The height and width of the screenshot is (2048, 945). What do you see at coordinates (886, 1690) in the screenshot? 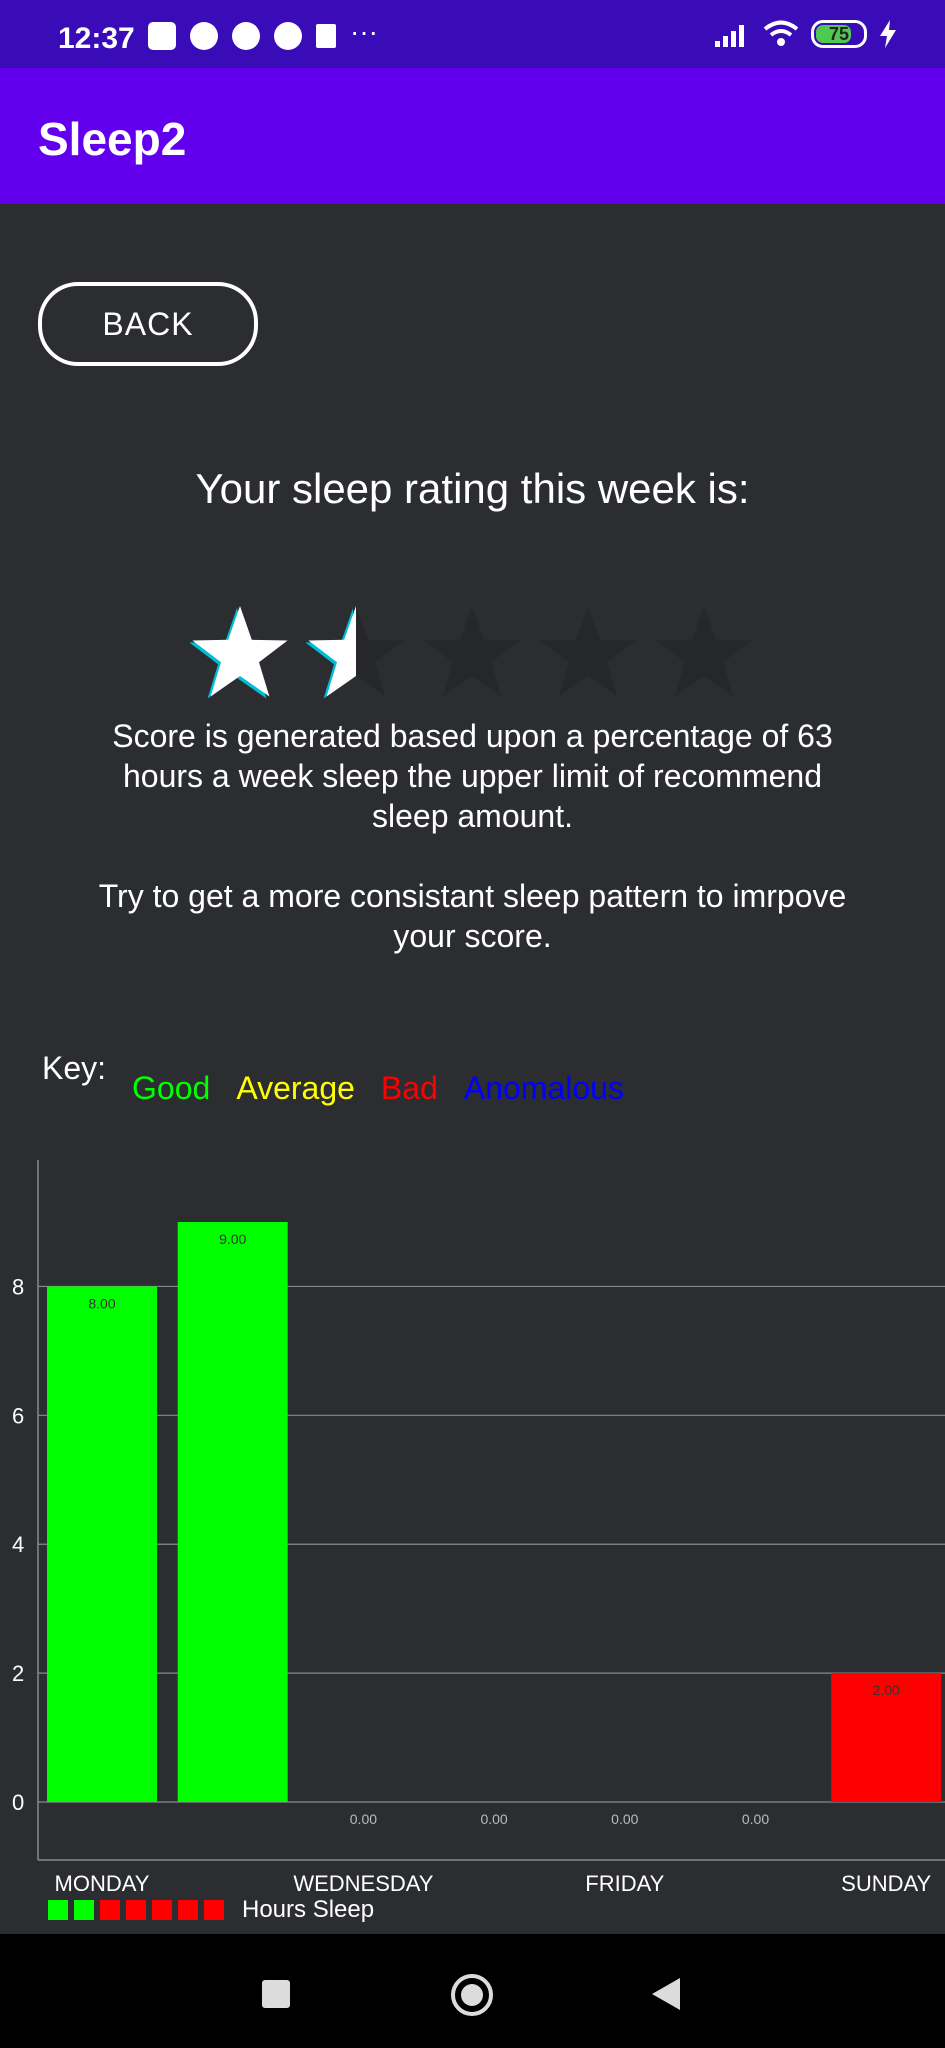
I see `bar-value-label: 2.00` at bounding box center [886, 1690].